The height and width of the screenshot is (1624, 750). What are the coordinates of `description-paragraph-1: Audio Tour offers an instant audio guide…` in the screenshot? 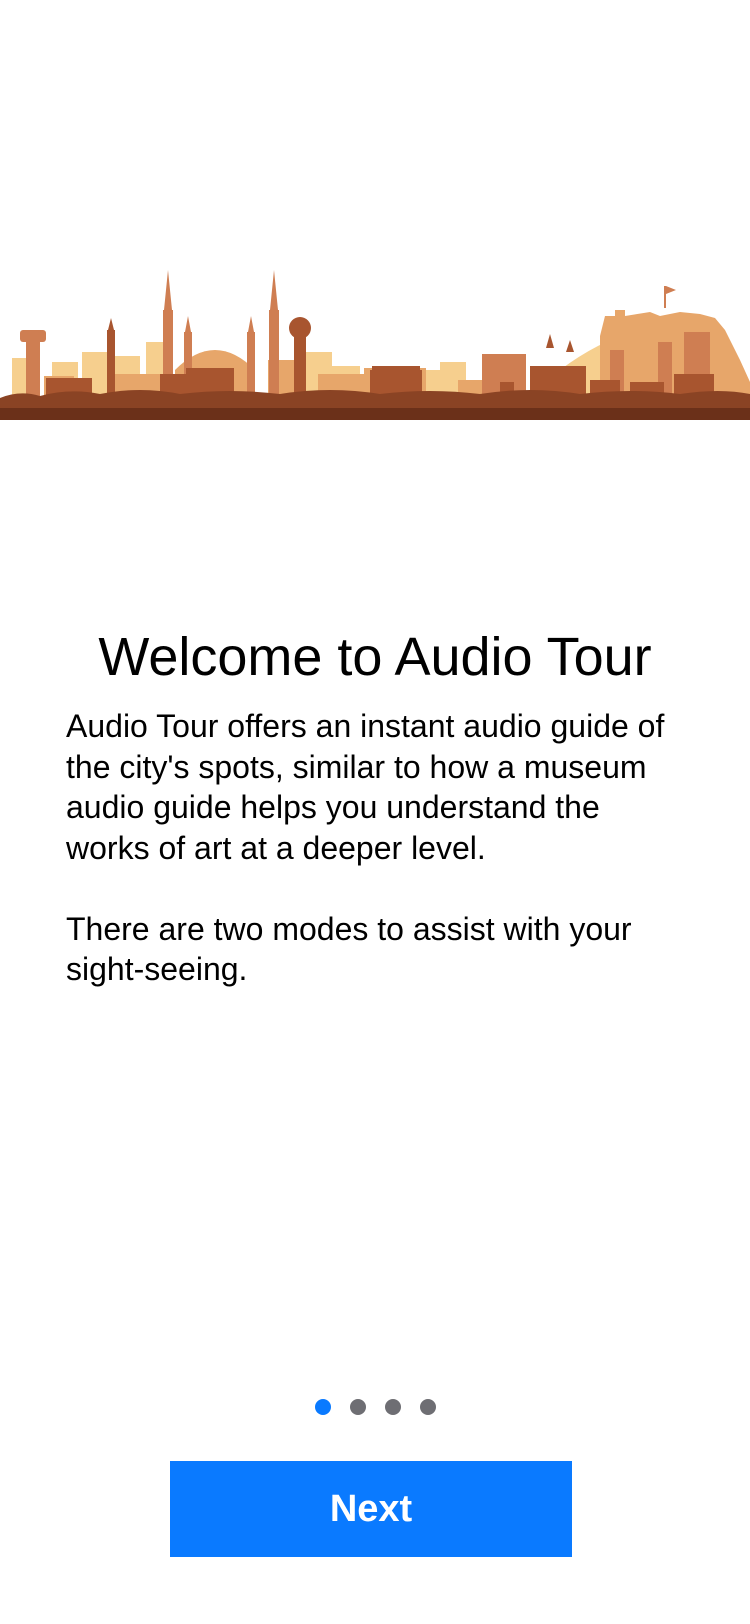 It's located at (365, 787).